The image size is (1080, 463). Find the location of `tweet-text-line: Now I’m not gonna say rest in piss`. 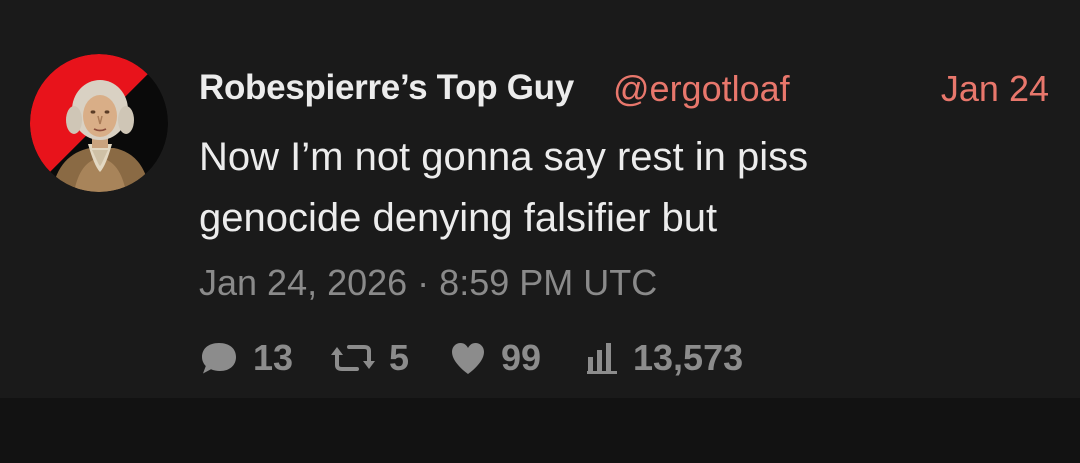

tweet-text-line: Now I’m not gonna say rest in piss is located at coordinates (504, 157).